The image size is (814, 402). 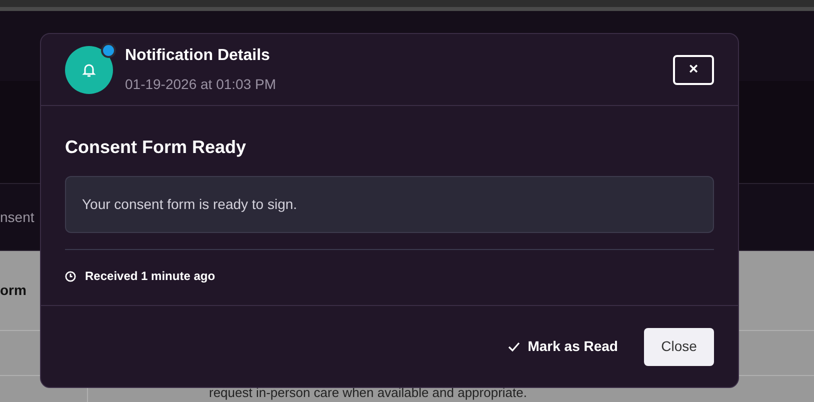 I want to click on close-button: ×, so click(x=693, y=69).